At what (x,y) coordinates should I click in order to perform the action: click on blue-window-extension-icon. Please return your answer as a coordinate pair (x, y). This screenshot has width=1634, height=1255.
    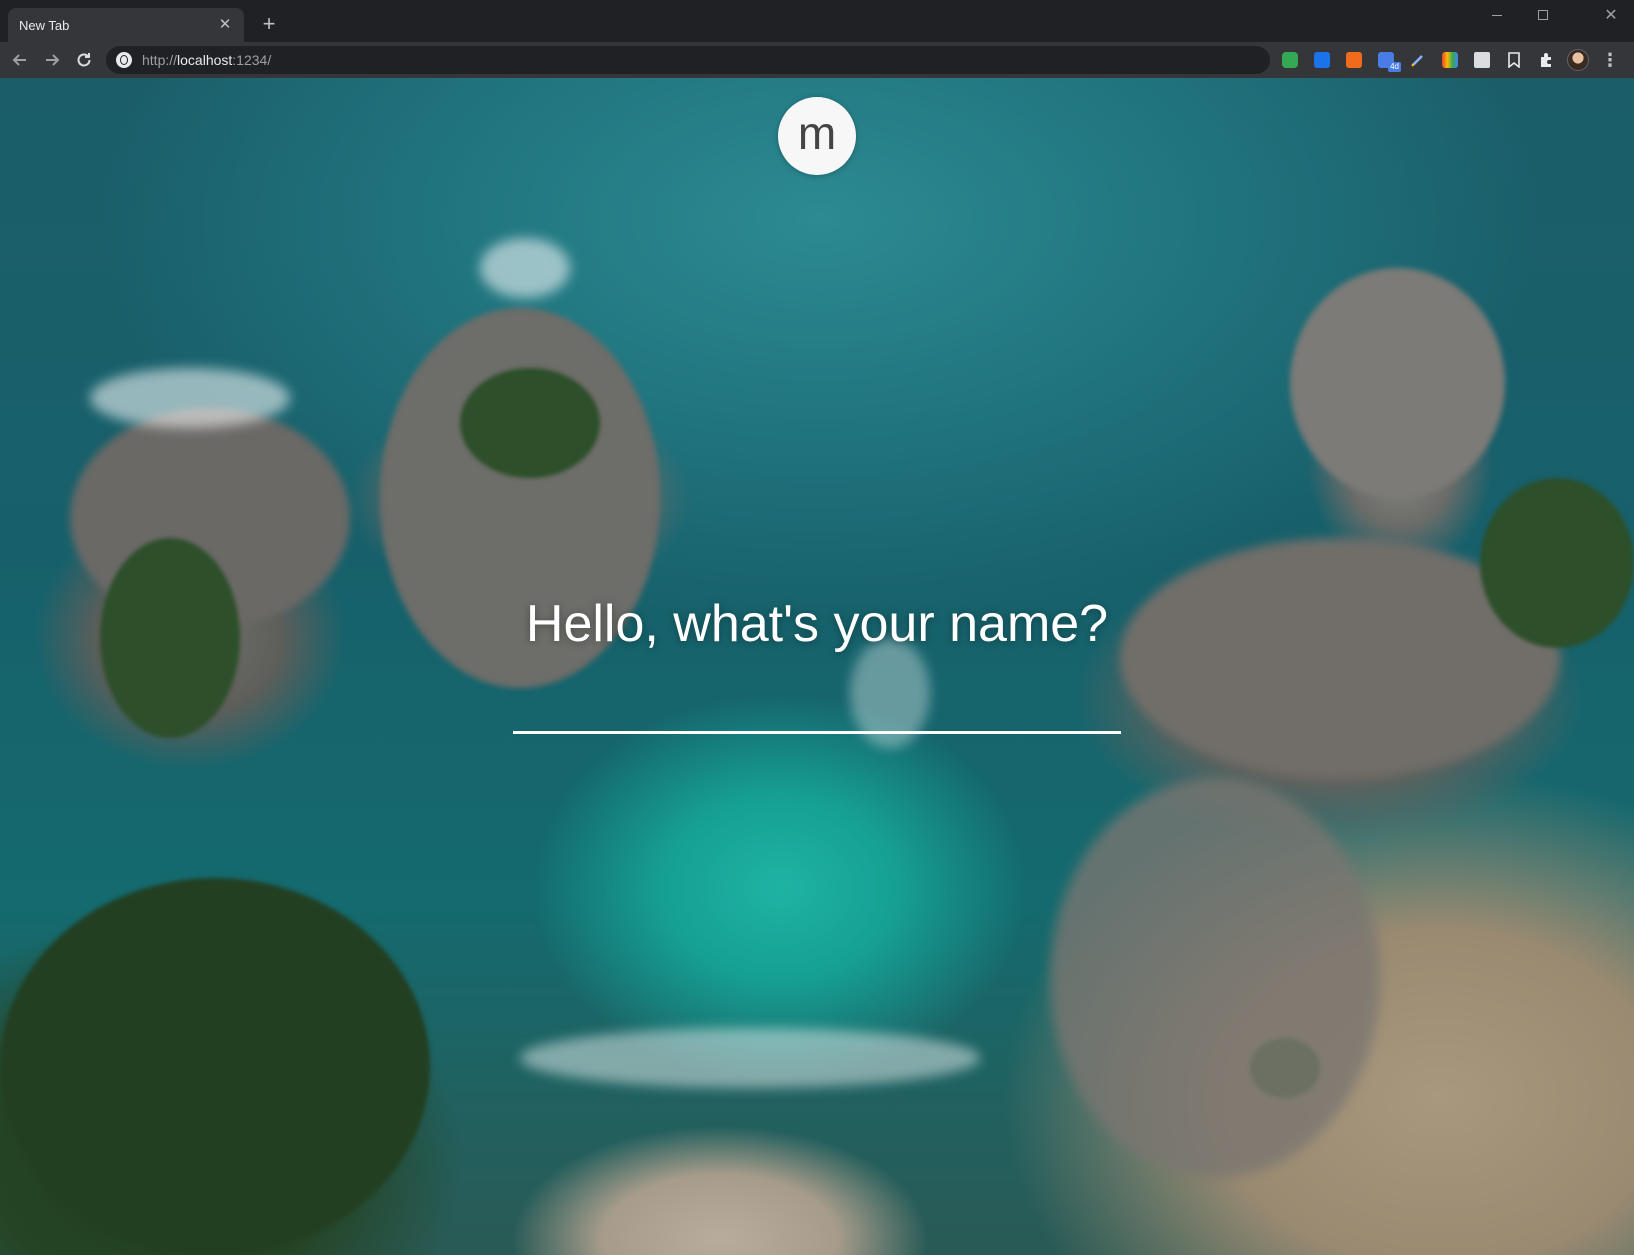
    Looking at the image, I should click on (1322, 60).